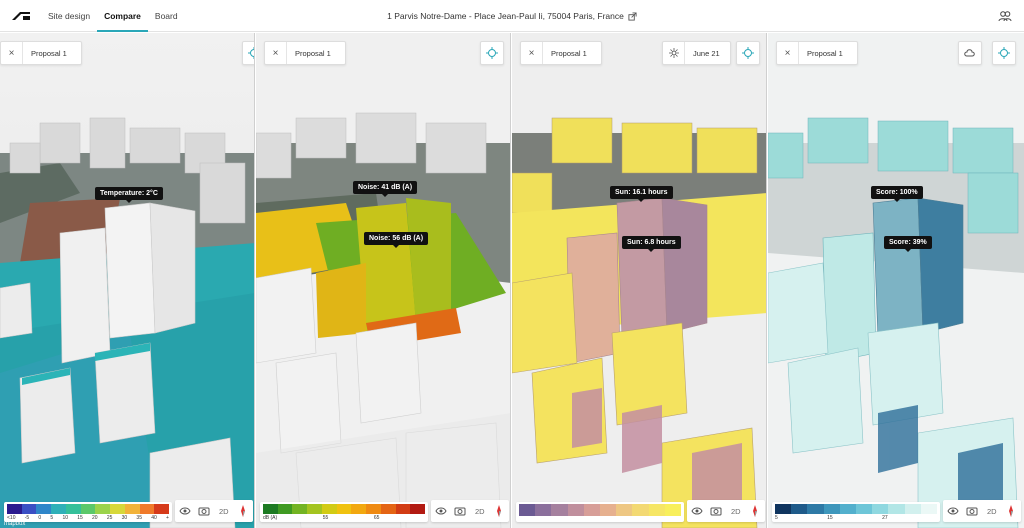 The height and width of the screenshot is (528, 1024). What do you see at coordinates (129, 195) in the screenshot?
I see `analysis-label: Temperature: 2°C` at bounding box center [129, 195].